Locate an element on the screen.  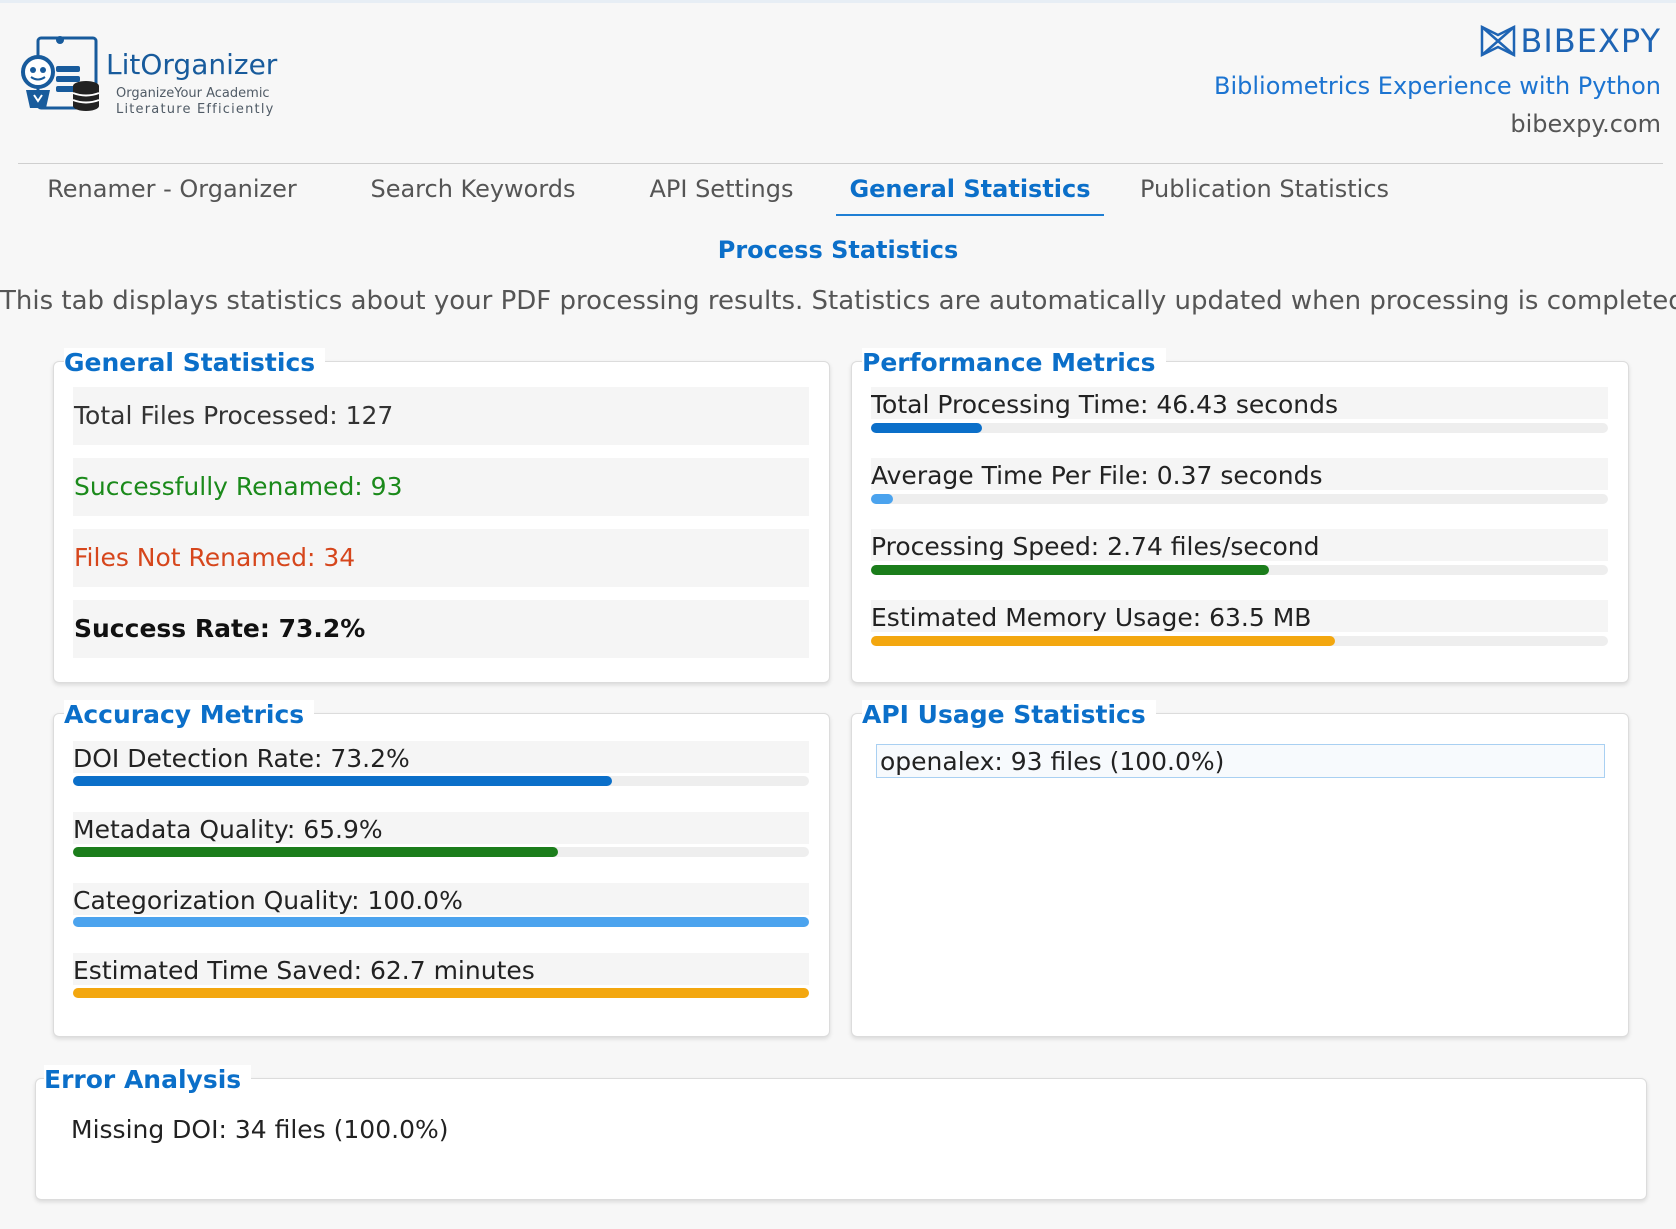
metric-time-saved-label: Estimated Time Saved: 62.7 minutes is located at coordinates (441, 969).